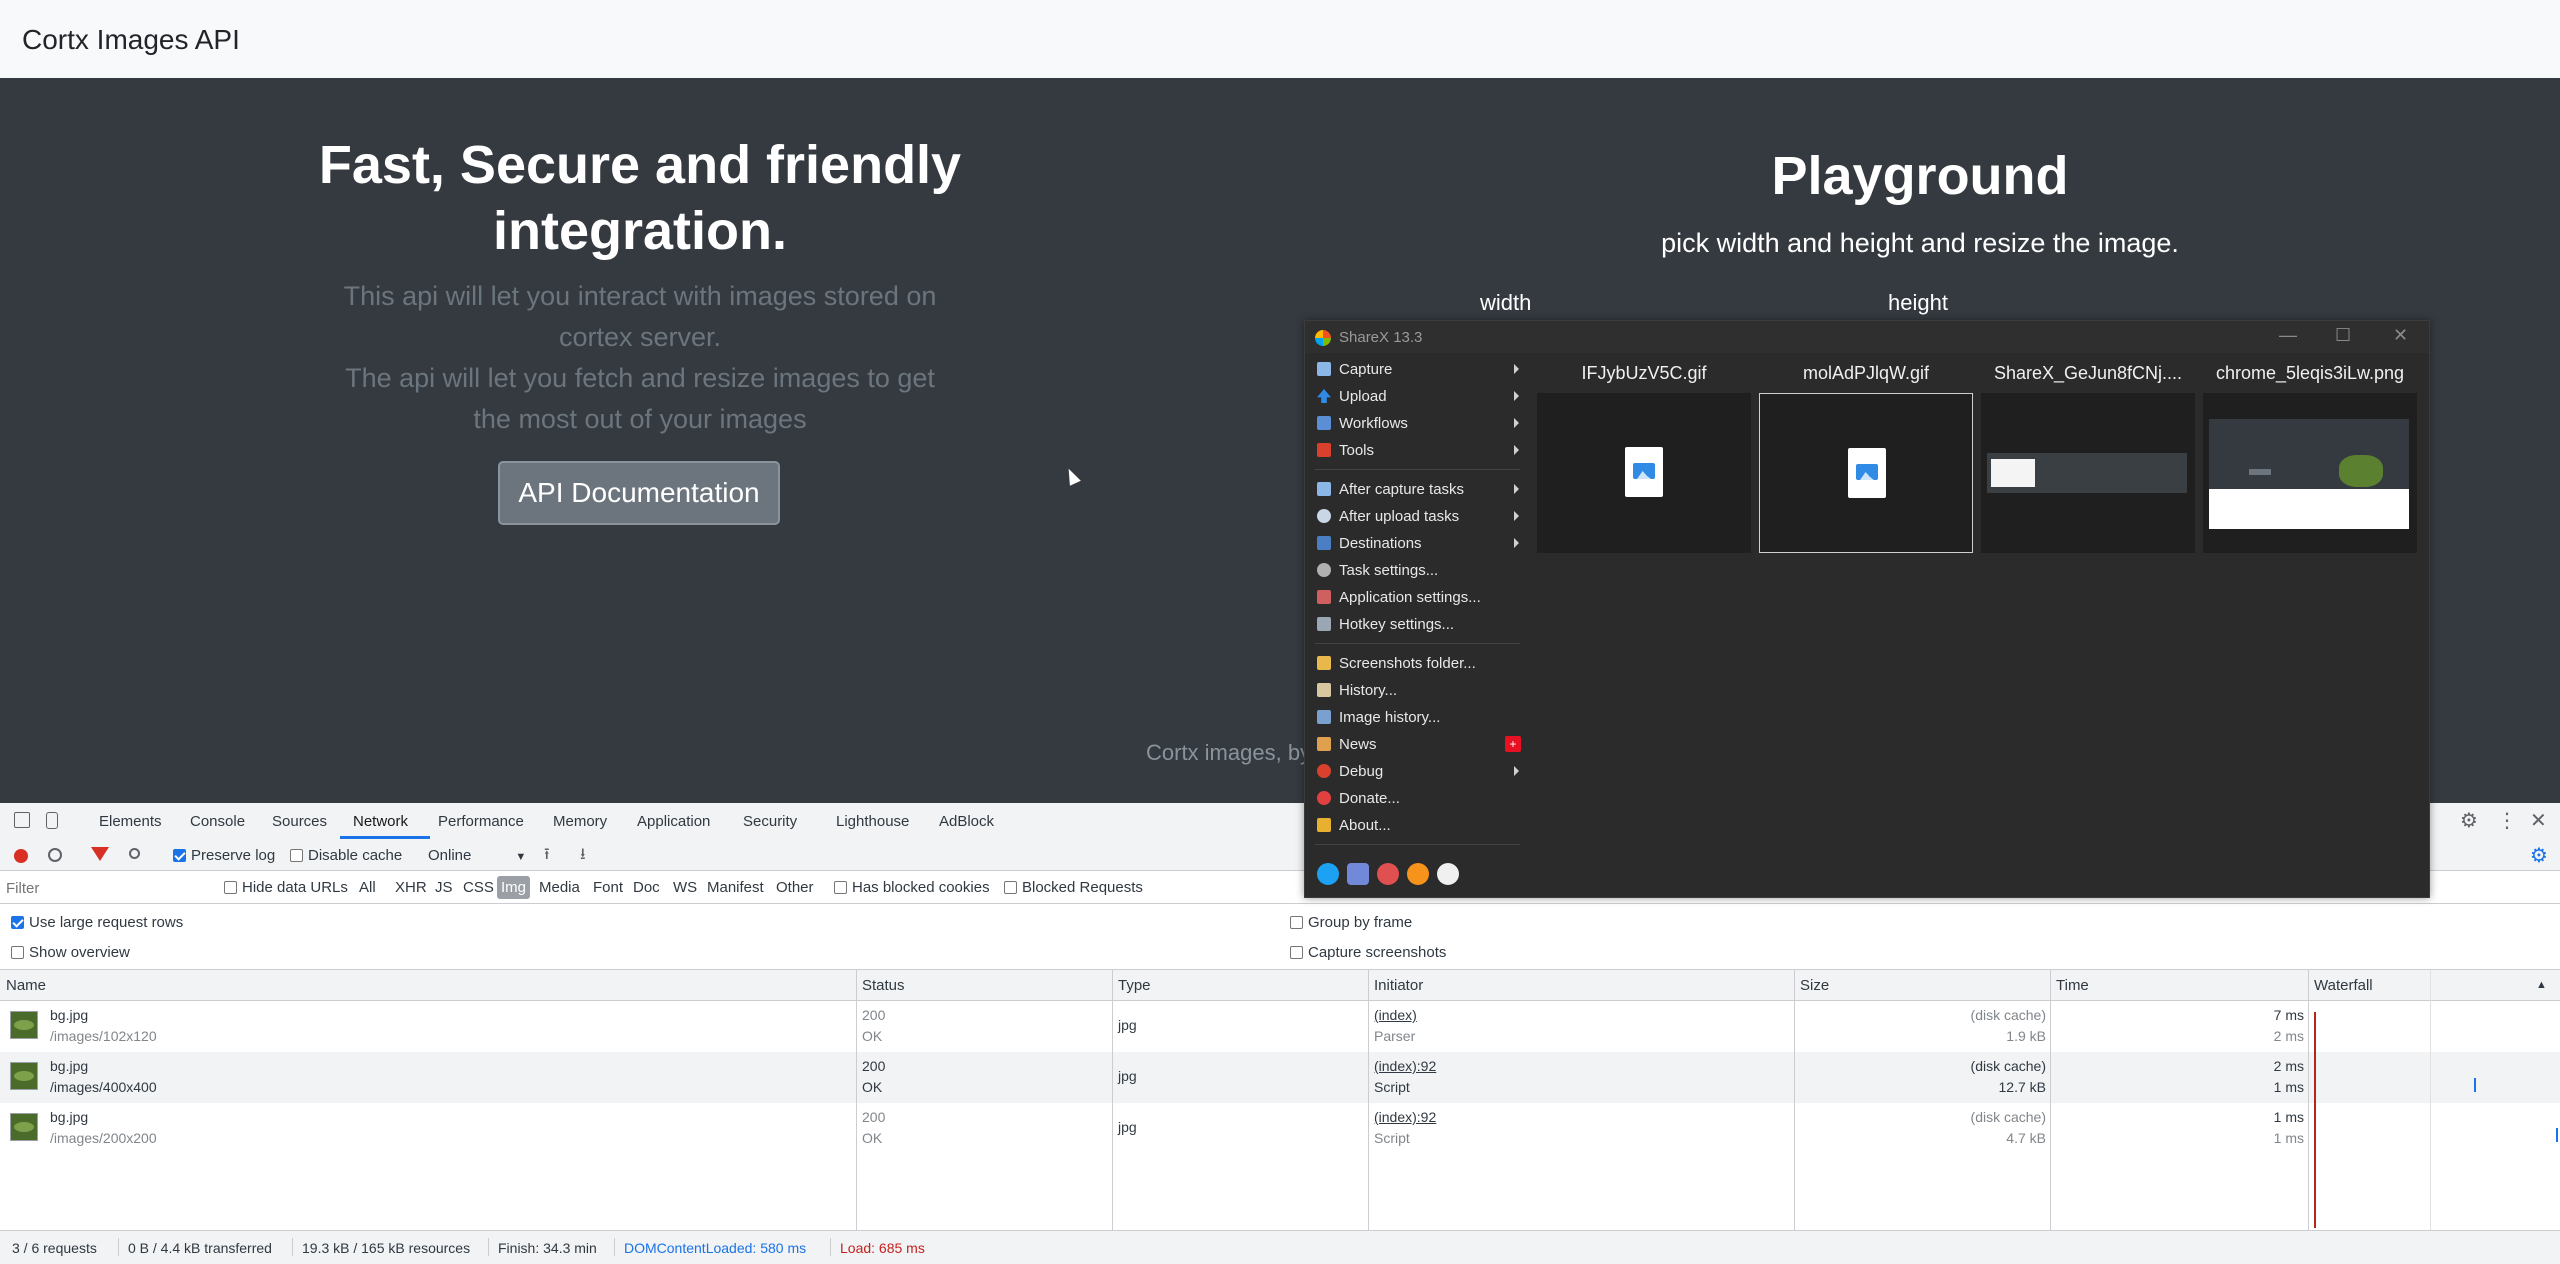 The width and height of the screenshot is (2560, 1264). Describe the element at coordinates (1418, 874) in the screenshot. I see `bitcoin-icon` at that location.